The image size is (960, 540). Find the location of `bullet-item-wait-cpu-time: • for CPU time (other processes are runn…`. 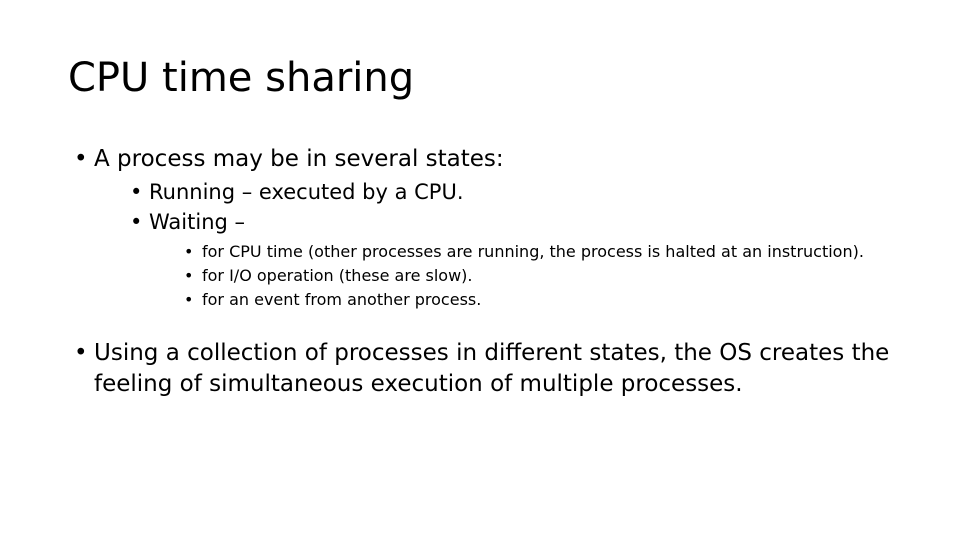

bullet-item-wait-cpu-time: • for CPU time (other processes are runn… is located at coordinates (572, 252).